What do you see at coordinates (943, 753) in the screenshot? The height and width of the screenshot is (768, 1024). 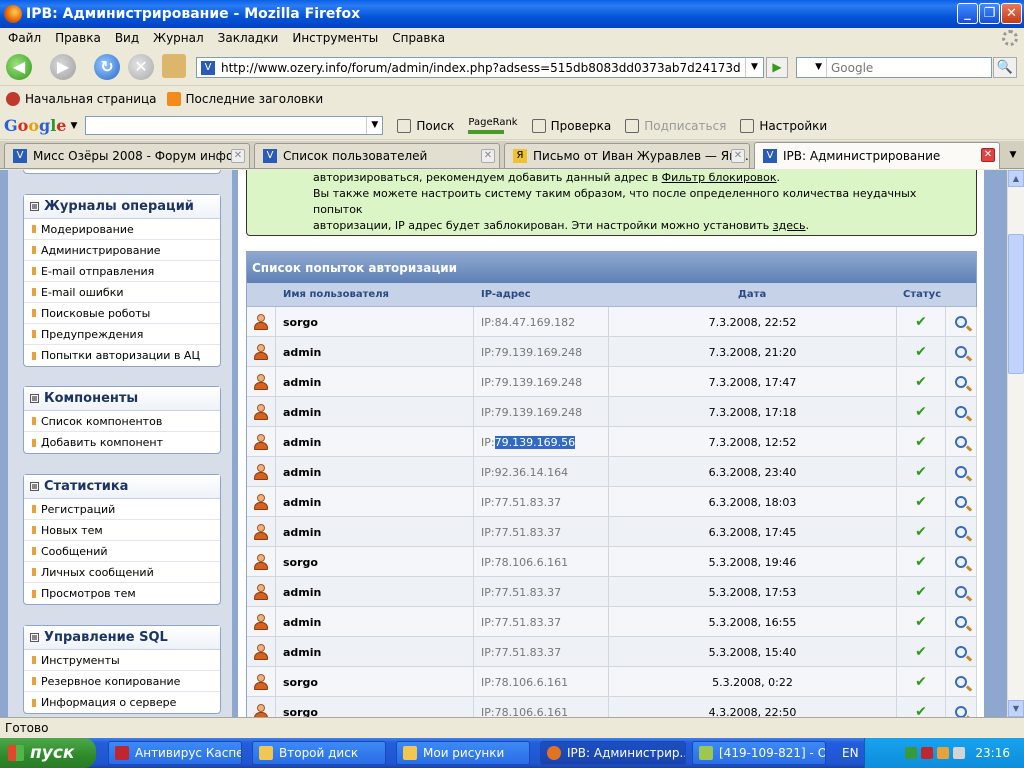 I see `tray-chat-icon` at bounding box center [943, 753].